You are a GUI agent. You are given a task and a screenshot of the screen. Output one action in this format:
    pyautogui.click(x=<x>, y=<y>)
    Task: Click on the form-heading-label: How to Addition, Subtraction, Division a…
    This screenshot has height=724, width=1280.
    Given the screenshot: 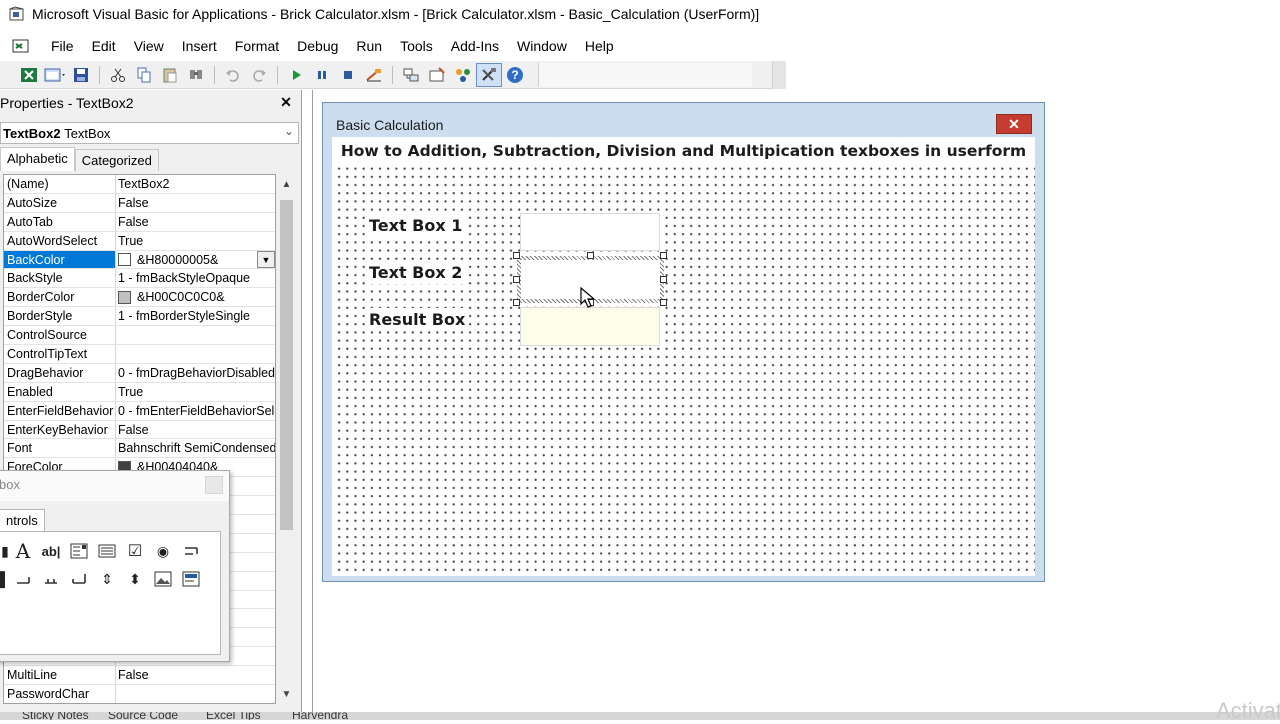 What is the action you would take?
    pyautogui.click(x=683, y=151)
    